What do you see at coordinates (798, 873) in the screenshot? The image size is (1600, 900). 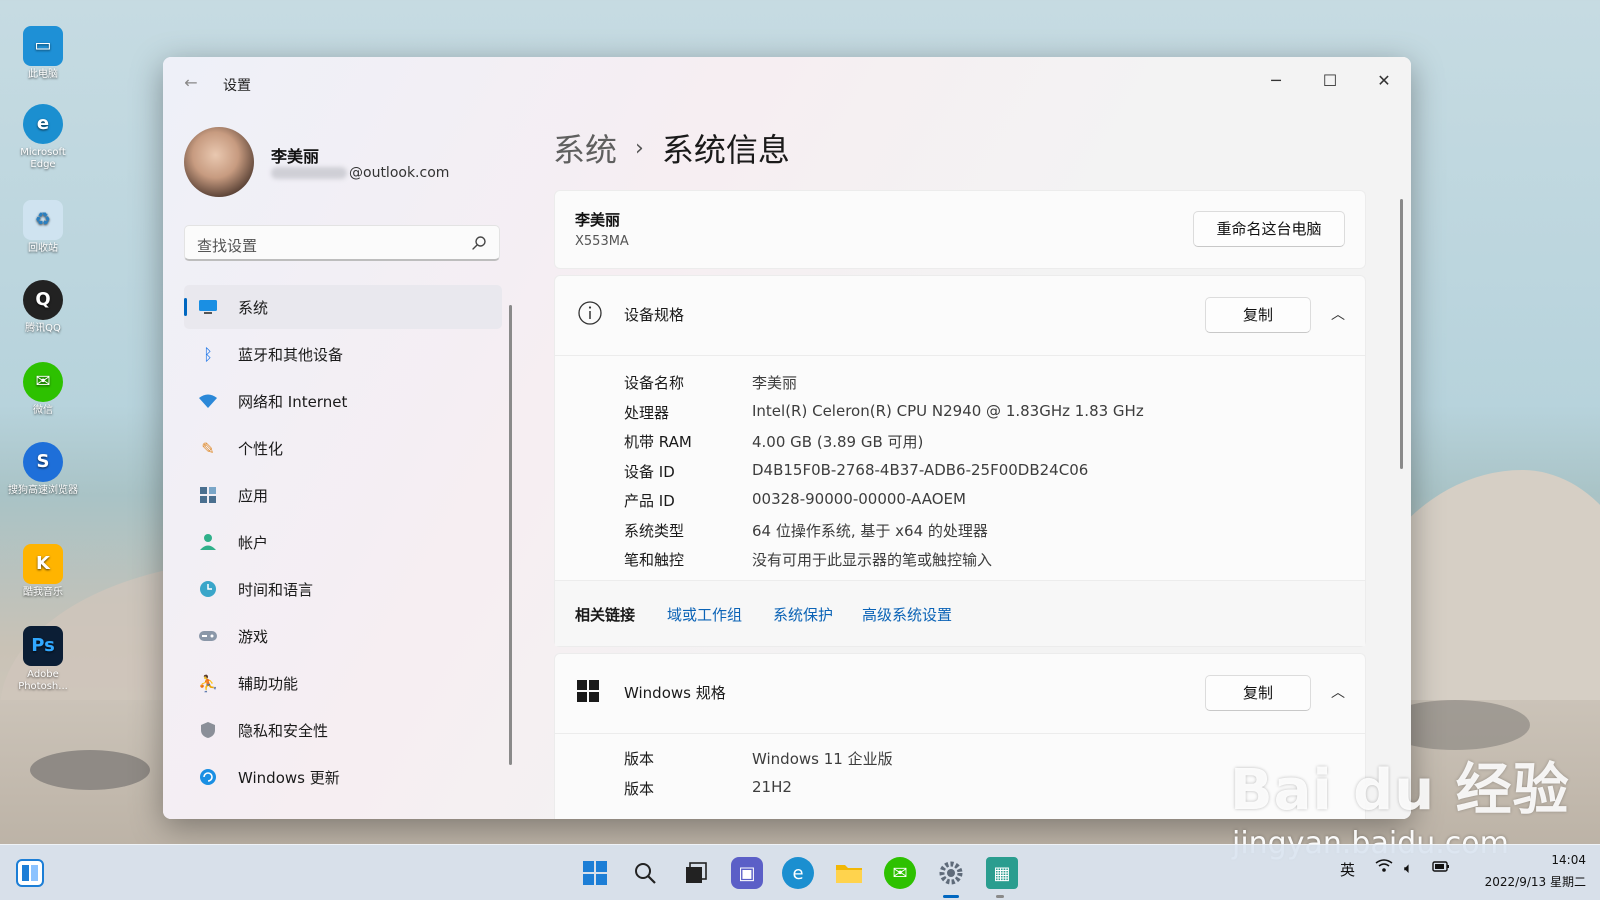 I see `edge-icon: e` at bounding box center [798, 873].